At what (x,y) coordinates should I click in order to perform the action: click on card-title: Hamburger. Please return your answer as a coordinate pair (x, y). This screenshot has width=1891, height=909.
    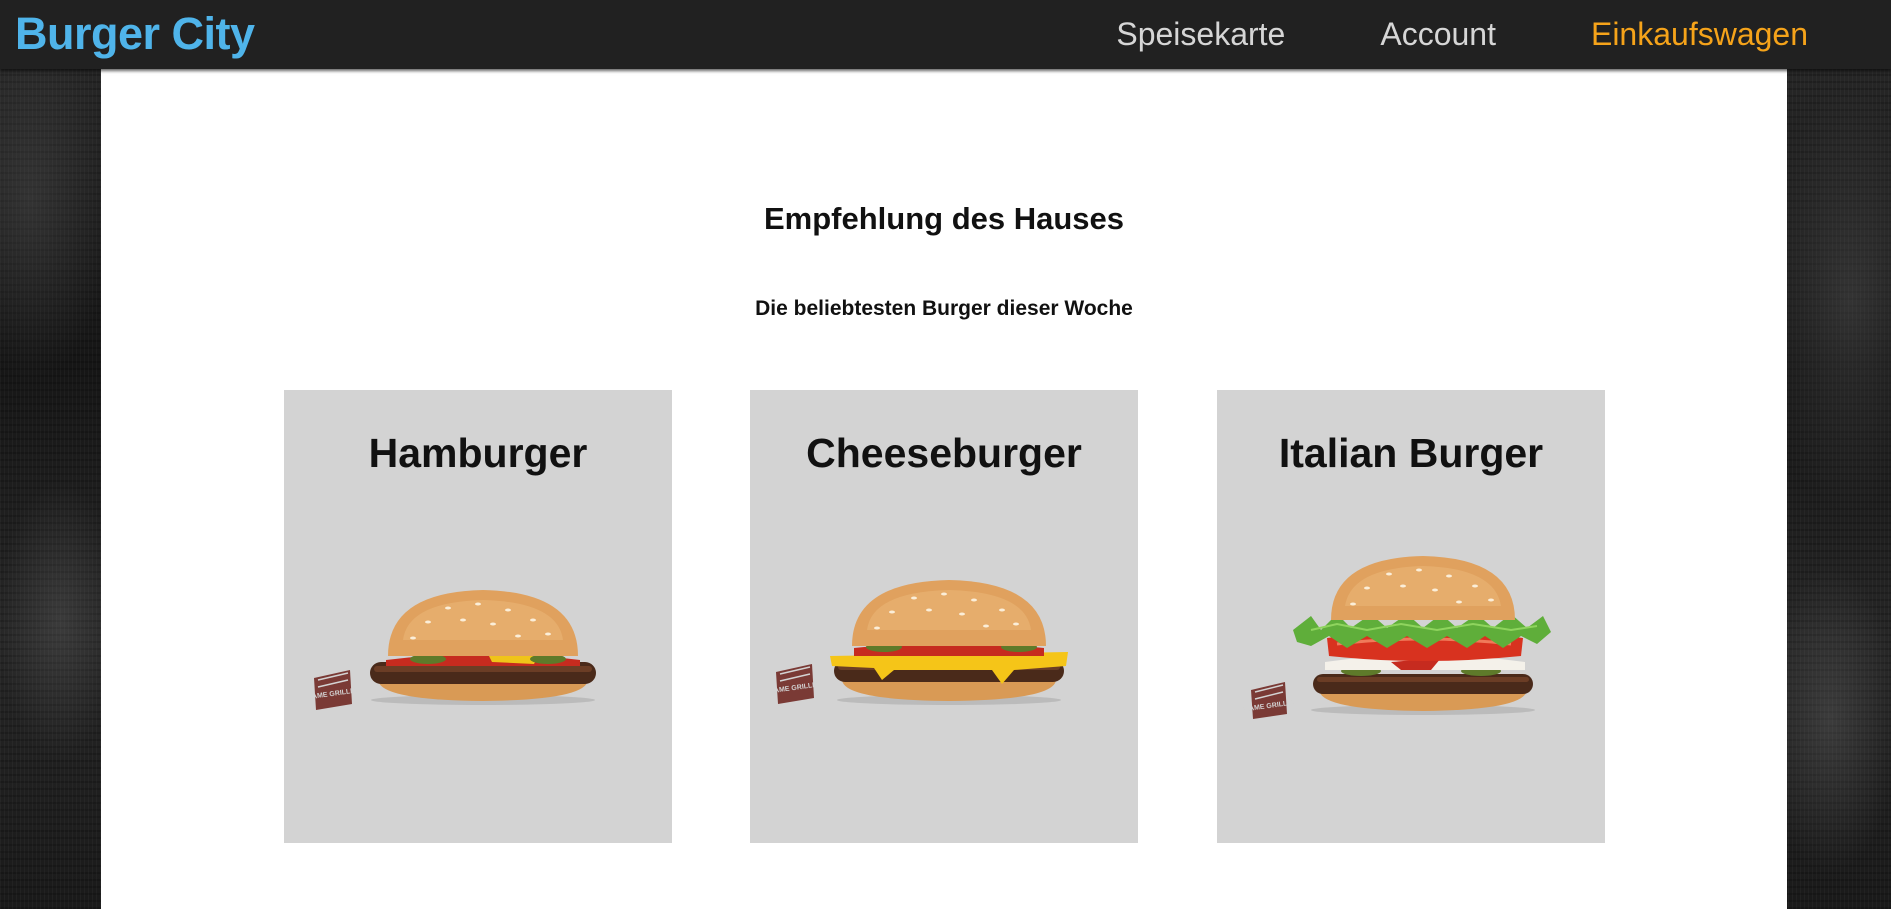
    Looking at the image, I should click on (478, 453).